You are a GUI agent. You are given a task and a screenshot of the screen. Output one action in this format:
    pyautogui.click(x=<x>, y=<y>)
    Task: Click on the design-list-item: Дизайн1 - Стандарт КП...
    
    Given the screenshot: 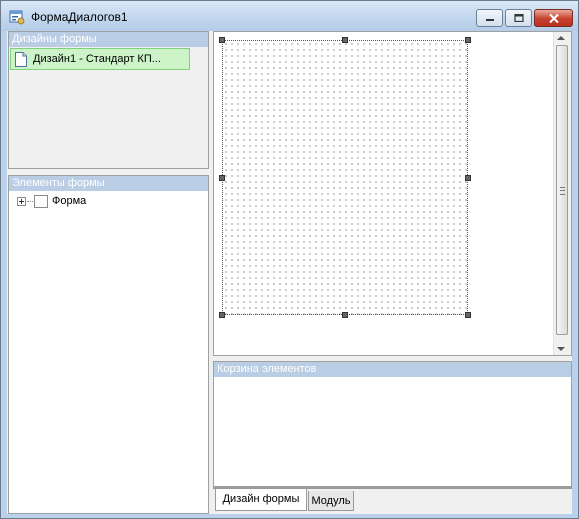 What is the action you would take?
    pyautogui.click(x=100, y=59)
    